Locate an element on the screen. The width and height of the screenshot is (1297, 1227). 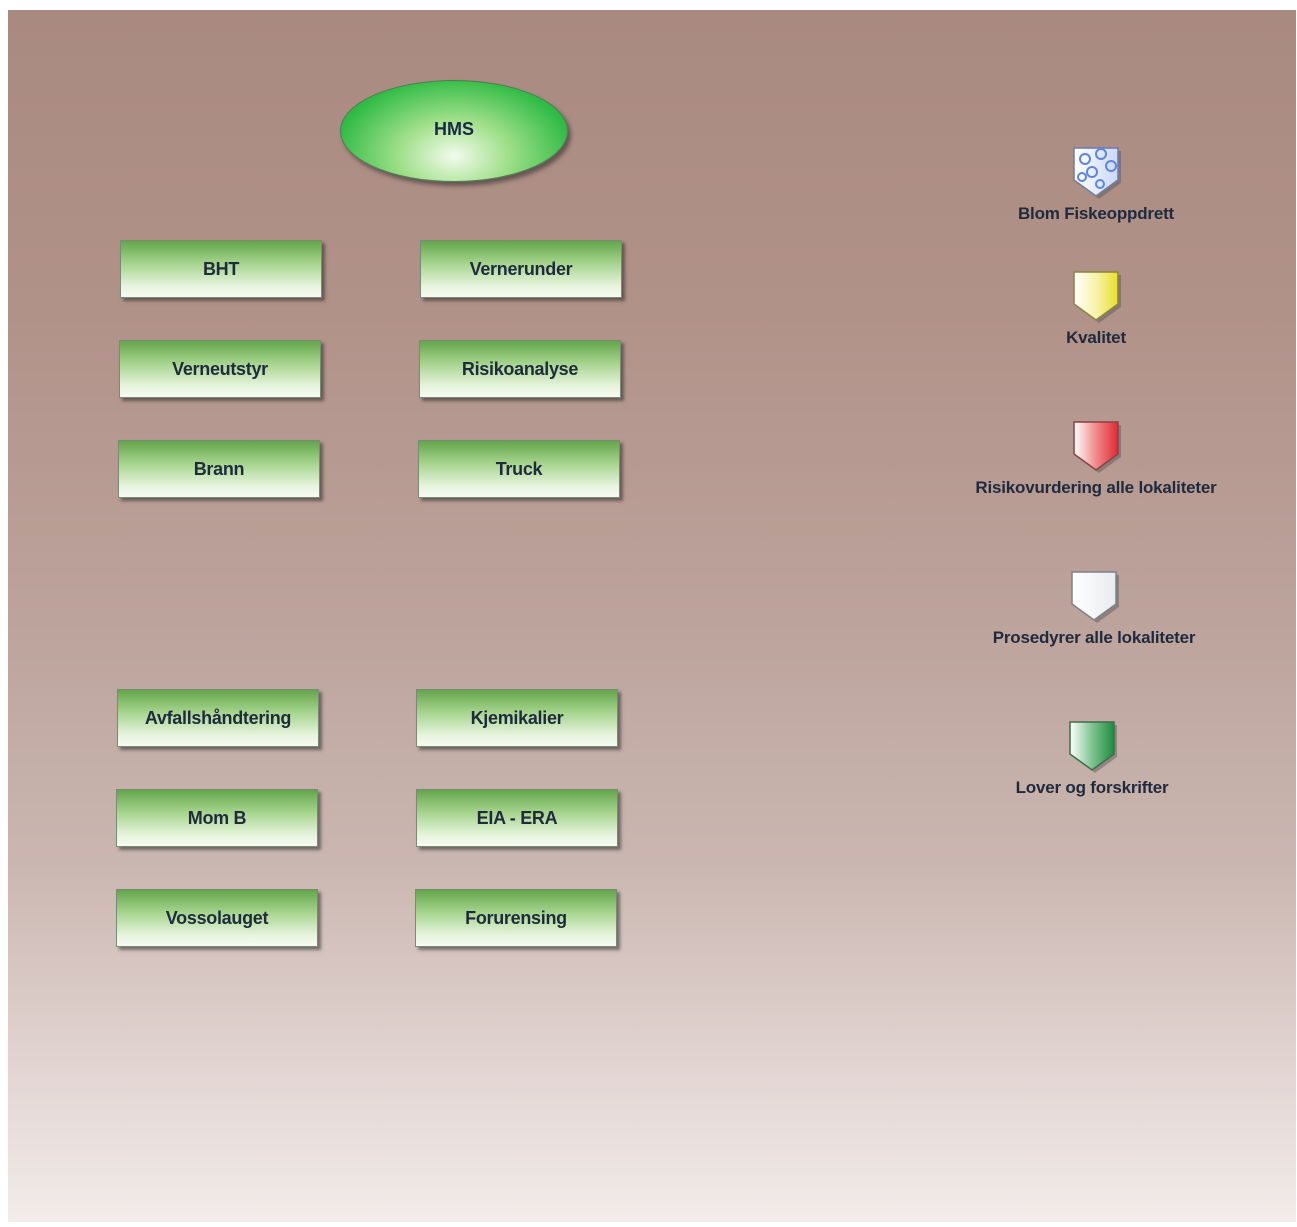
node-label: Truck is located at coordinates (519, 468).